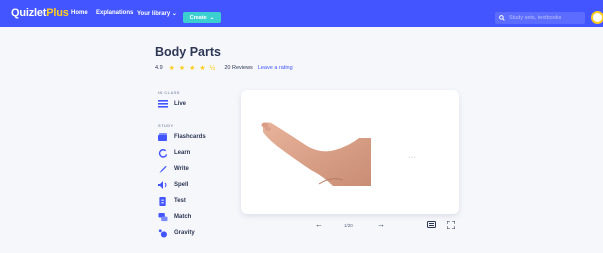 The width and height of the screenshot is (603, 253). Describe the element at coordinates (159, 68) in the screenshot. I see `rating-value: 4.9` at that location.